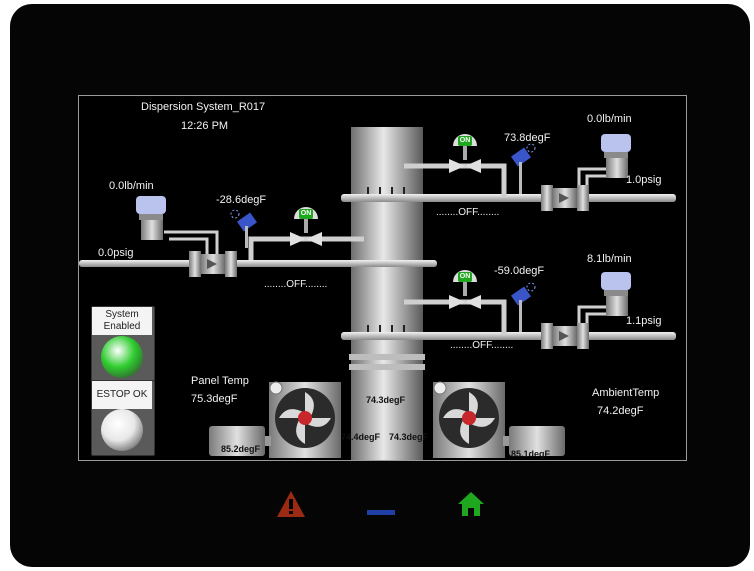  Describe the element at coordinates (531, 454) in the screenshot. I see `right-motor-temp: 85.1degF` at that location.